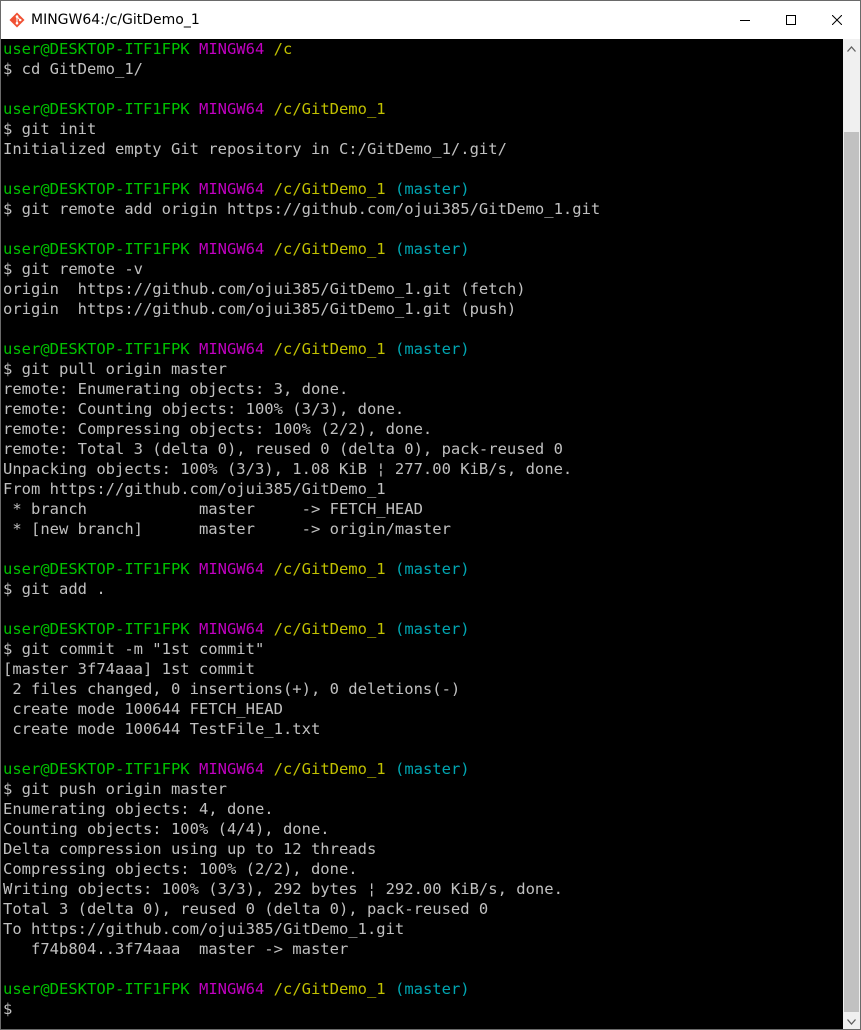 The width and height of the screenshot is (861, 1030). Describe the element at coordinates (176, 389) in the screenshot. I see `line-text: remote: Enumerating objects: 3, done.` at that location.